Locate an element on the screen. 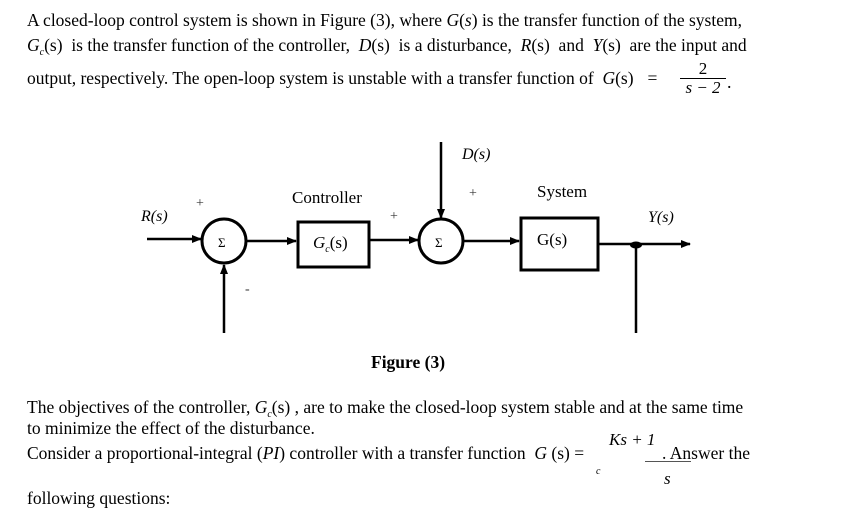 The height and width of the screenshot is (512, 849). figure-caption: Figure (3) is located at coordinates (408, 362).